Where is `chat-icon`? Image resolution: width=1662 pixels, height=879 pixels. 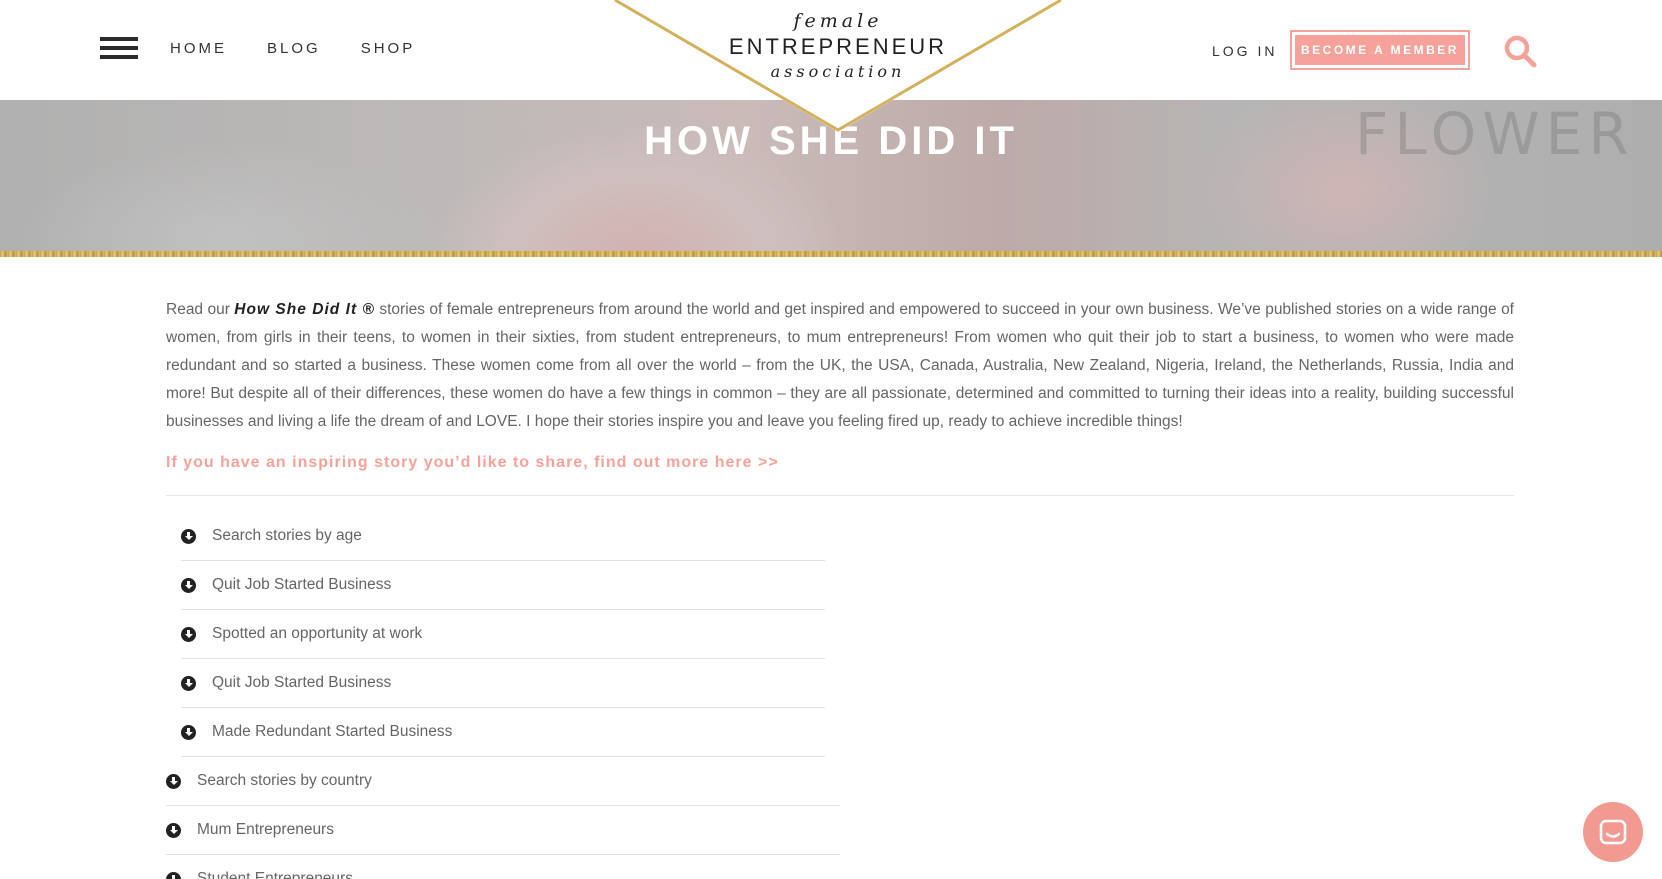
chat-icon is located at coordinates (1613, 832).